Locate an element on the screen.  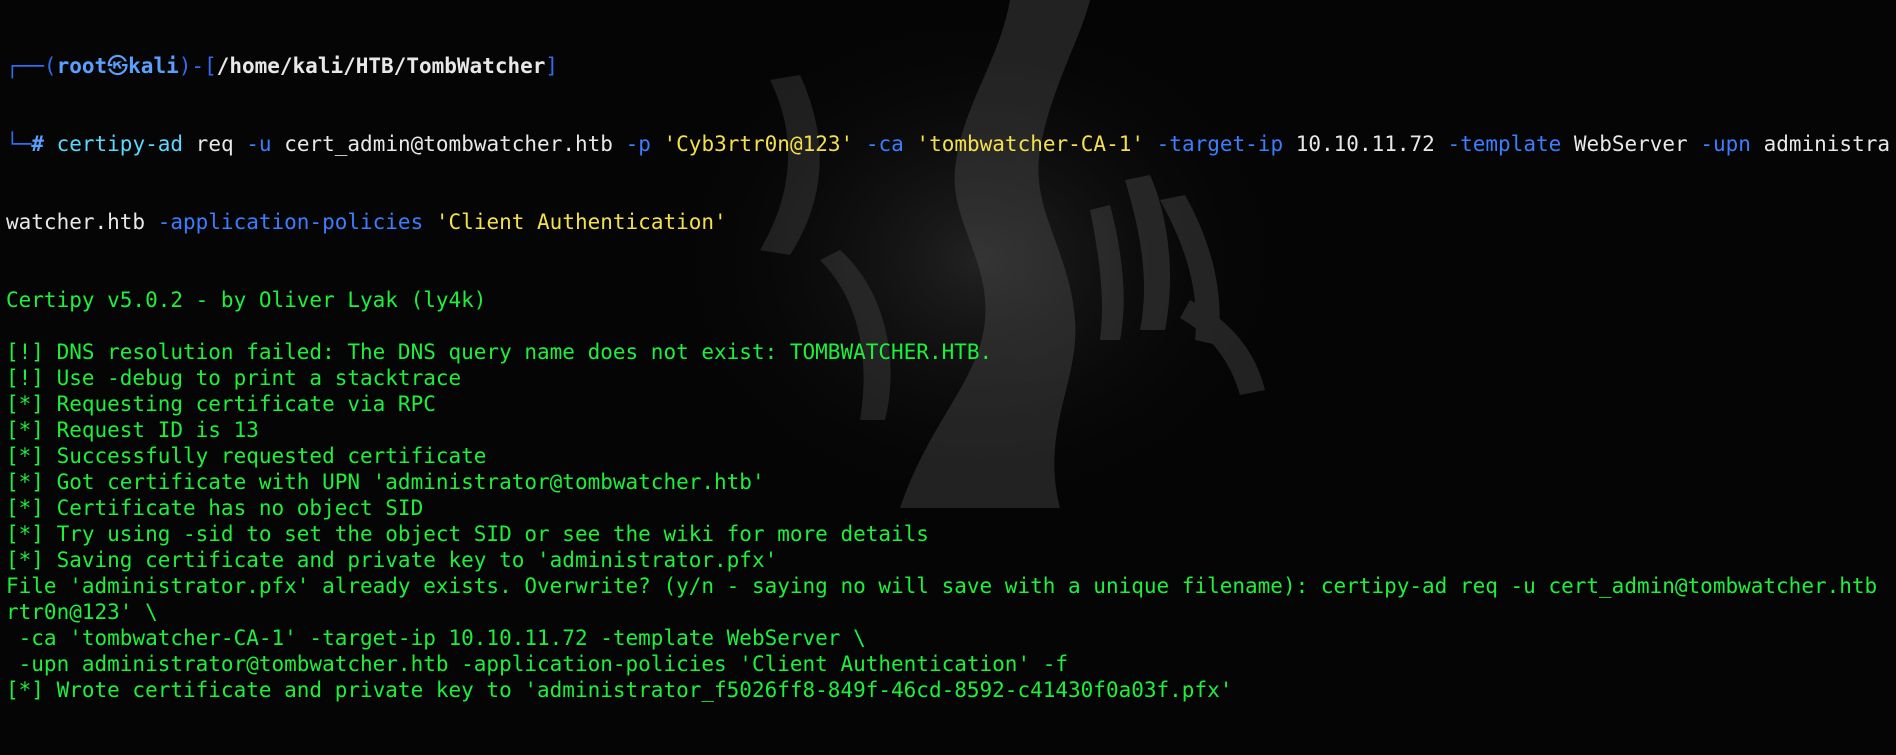
prompt-path: /home/kali/HTB/TombWatcher is located at coordinates (381, 66).